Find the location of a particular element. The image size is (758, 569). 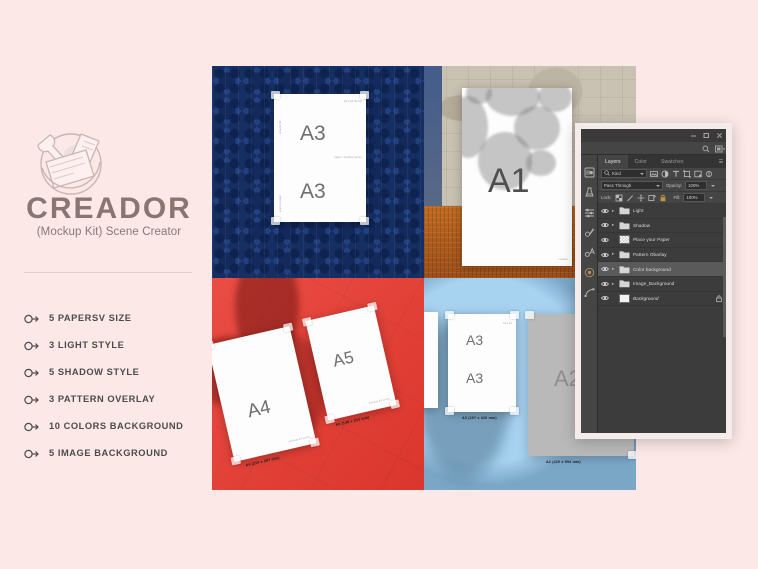

opacity-input: 100% is located at coordinates (696, 185).